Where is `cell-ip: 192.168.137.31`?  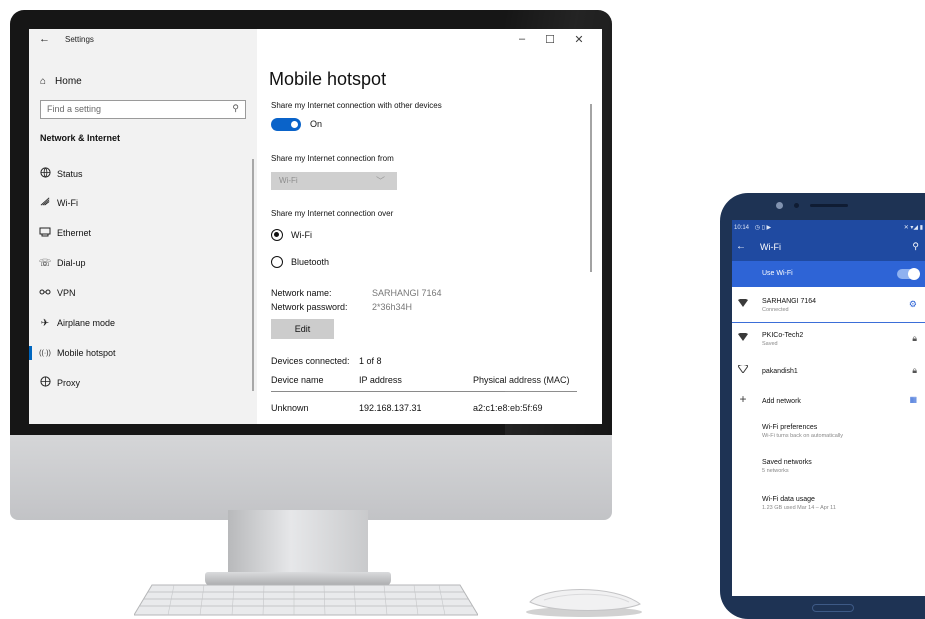
cell-ip: 192.168.137.31 is located at coordinates (390, 408).